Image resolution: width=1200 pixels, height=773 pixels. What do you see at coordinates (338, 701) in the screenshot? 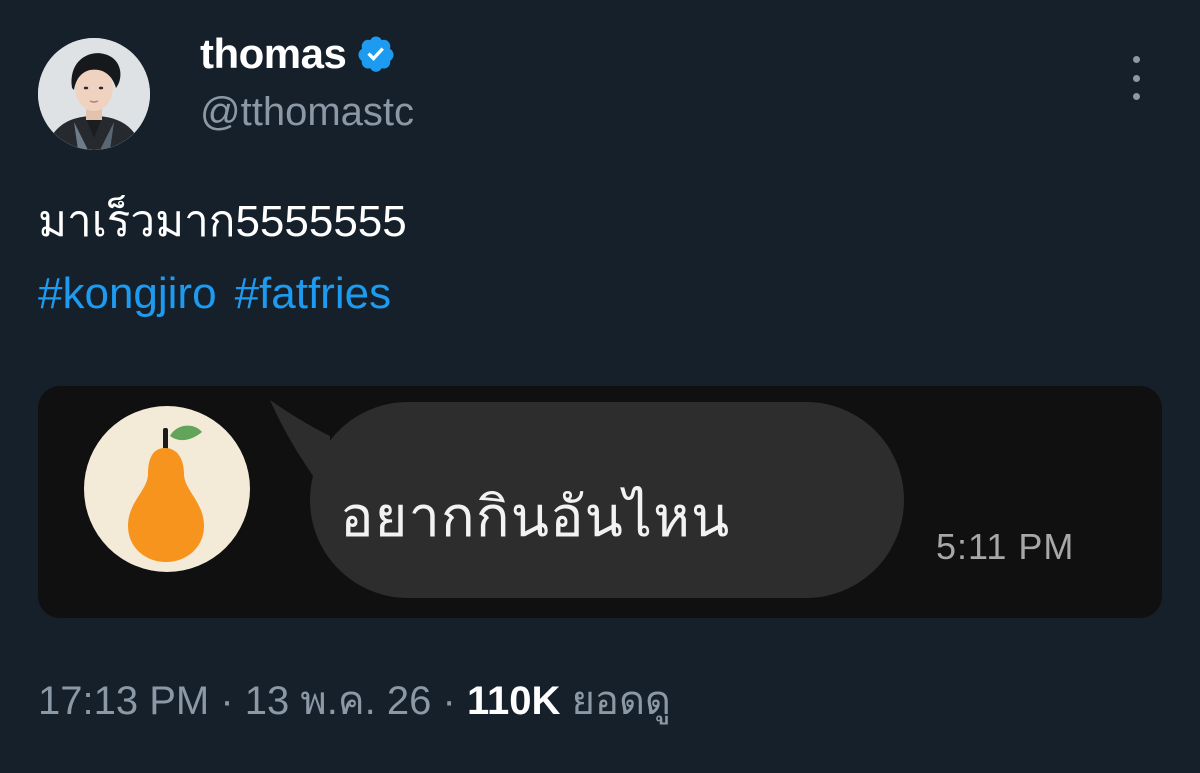
I see `tweet-date: 13 พ.ค. 26` at bounding box center [338, 701].